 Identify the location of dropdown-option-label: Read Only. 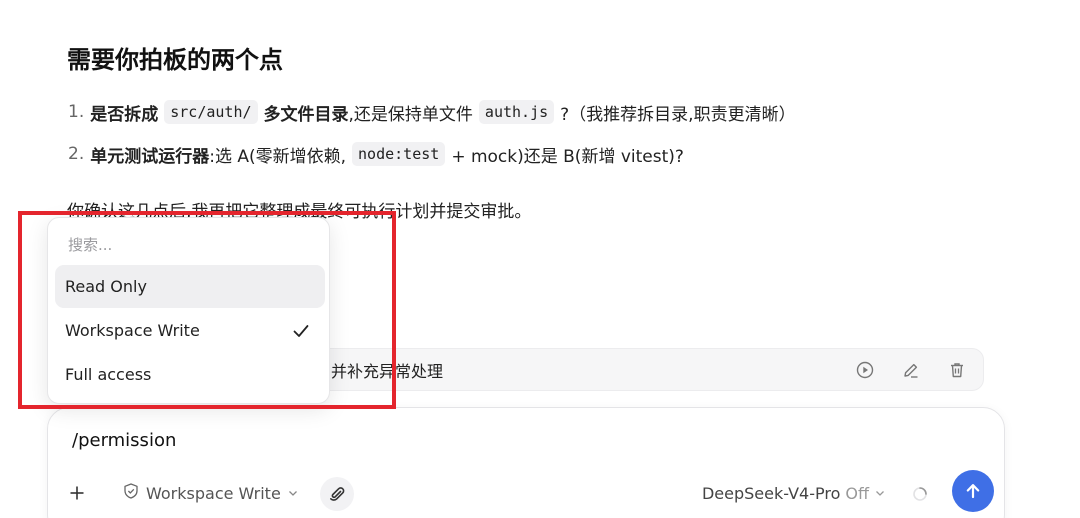
(106, 286).